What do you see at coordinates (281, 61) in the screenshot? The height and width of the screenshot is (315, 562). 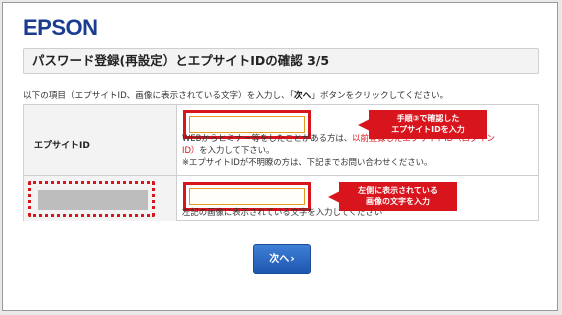 I see `page-title: パスワード登録(再設定）とエプサイトIDの確認 3/5` at bounding box center [281, 61].